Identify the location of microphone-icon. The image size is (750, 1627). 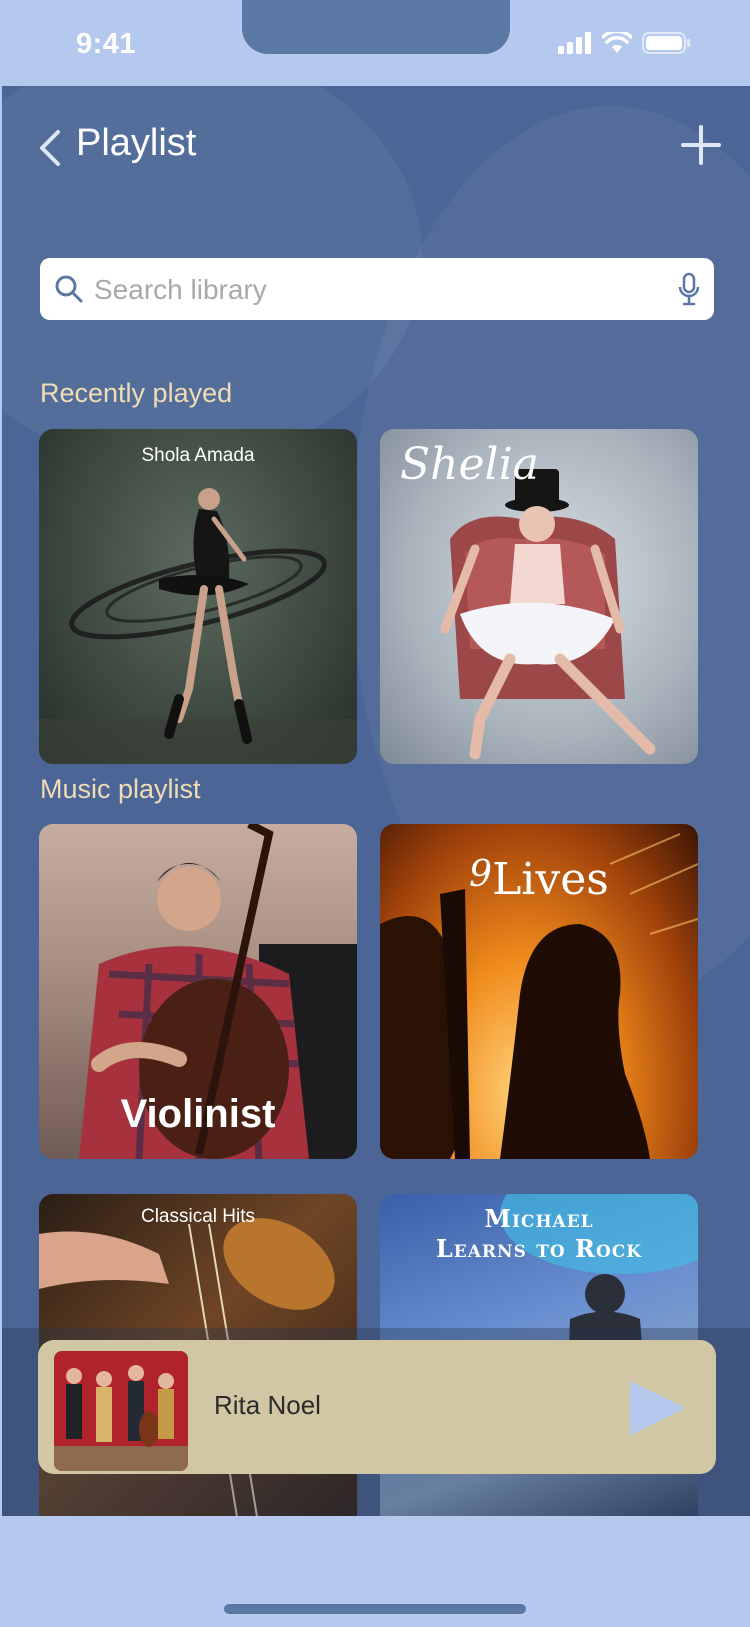
(689, 289).